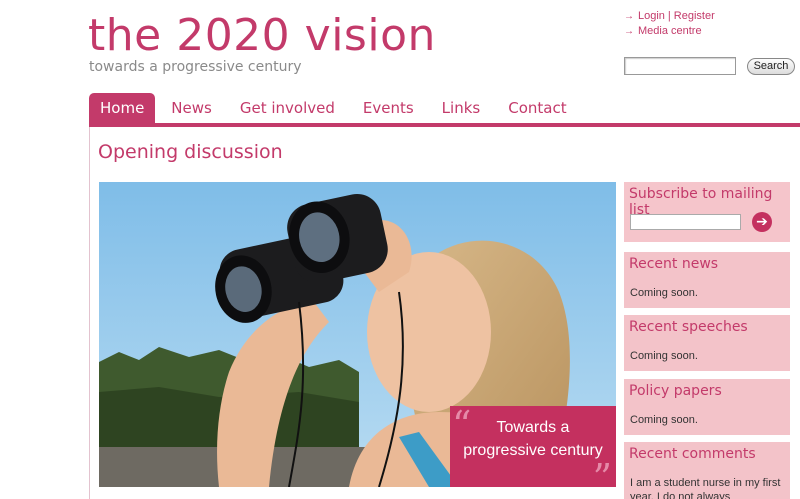 The width and height of the screenshot is (800, 499). I want to click on site-title: the 2020 vision, so click(262, 36).